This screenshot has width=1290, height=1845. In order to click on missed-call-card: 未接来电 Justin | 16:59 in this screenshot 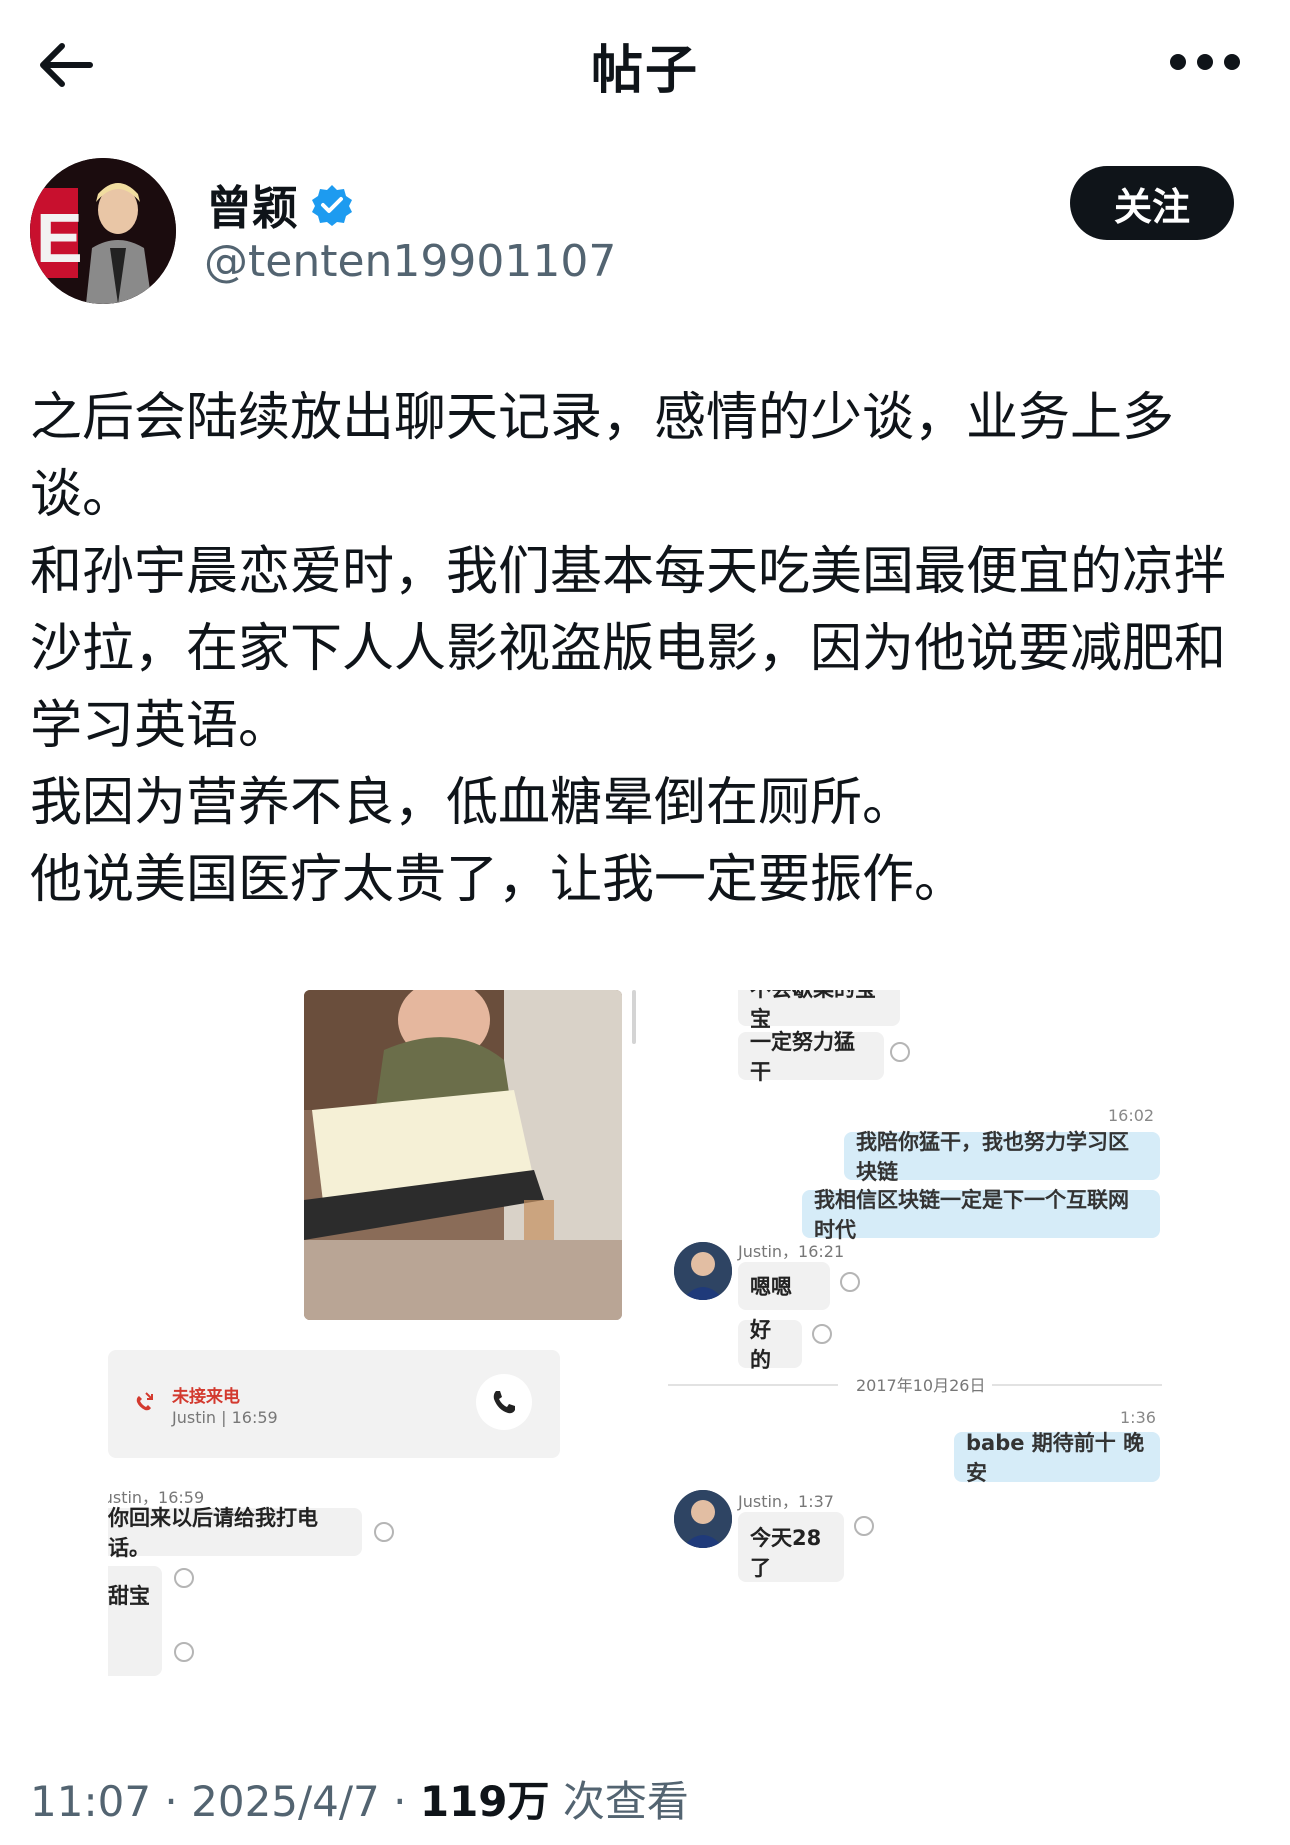, I will do `click(334, 1404)`.